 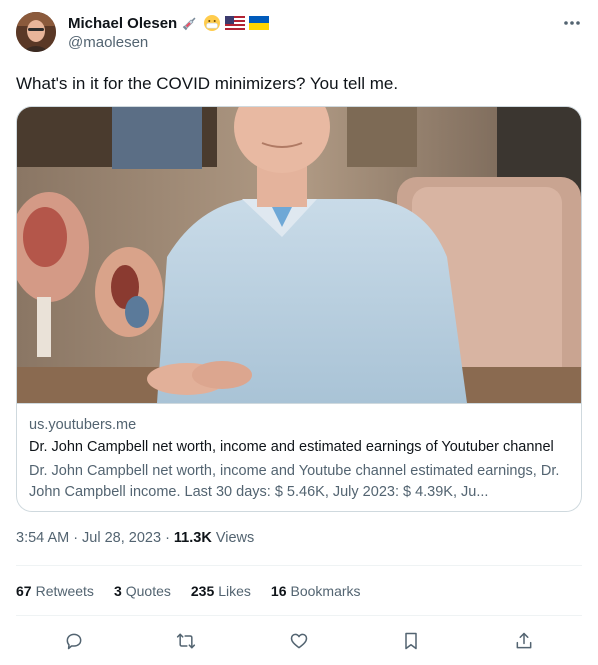 I want to click on avatar-image, so click(x=36, y=32).